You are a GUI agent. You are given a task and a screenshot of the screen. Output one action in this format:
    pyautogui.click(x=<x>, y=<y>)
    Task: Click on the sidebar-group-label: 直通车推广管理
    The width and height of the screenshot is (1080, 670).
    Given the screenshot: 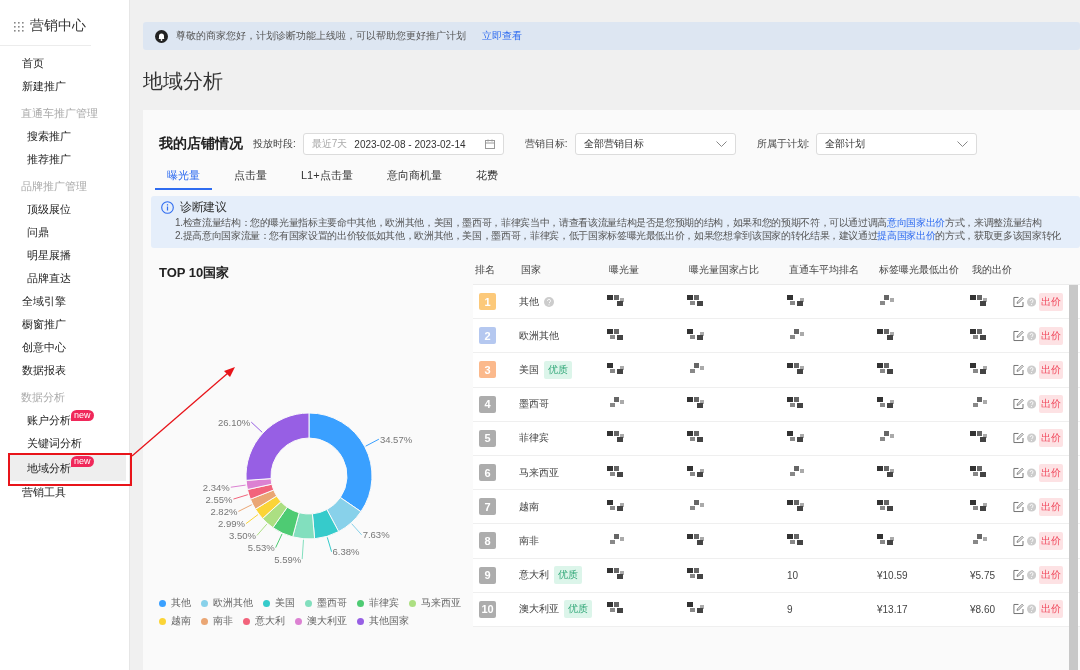 What is the action you would take?
    pyautogui.click(x=59, y=113)
    